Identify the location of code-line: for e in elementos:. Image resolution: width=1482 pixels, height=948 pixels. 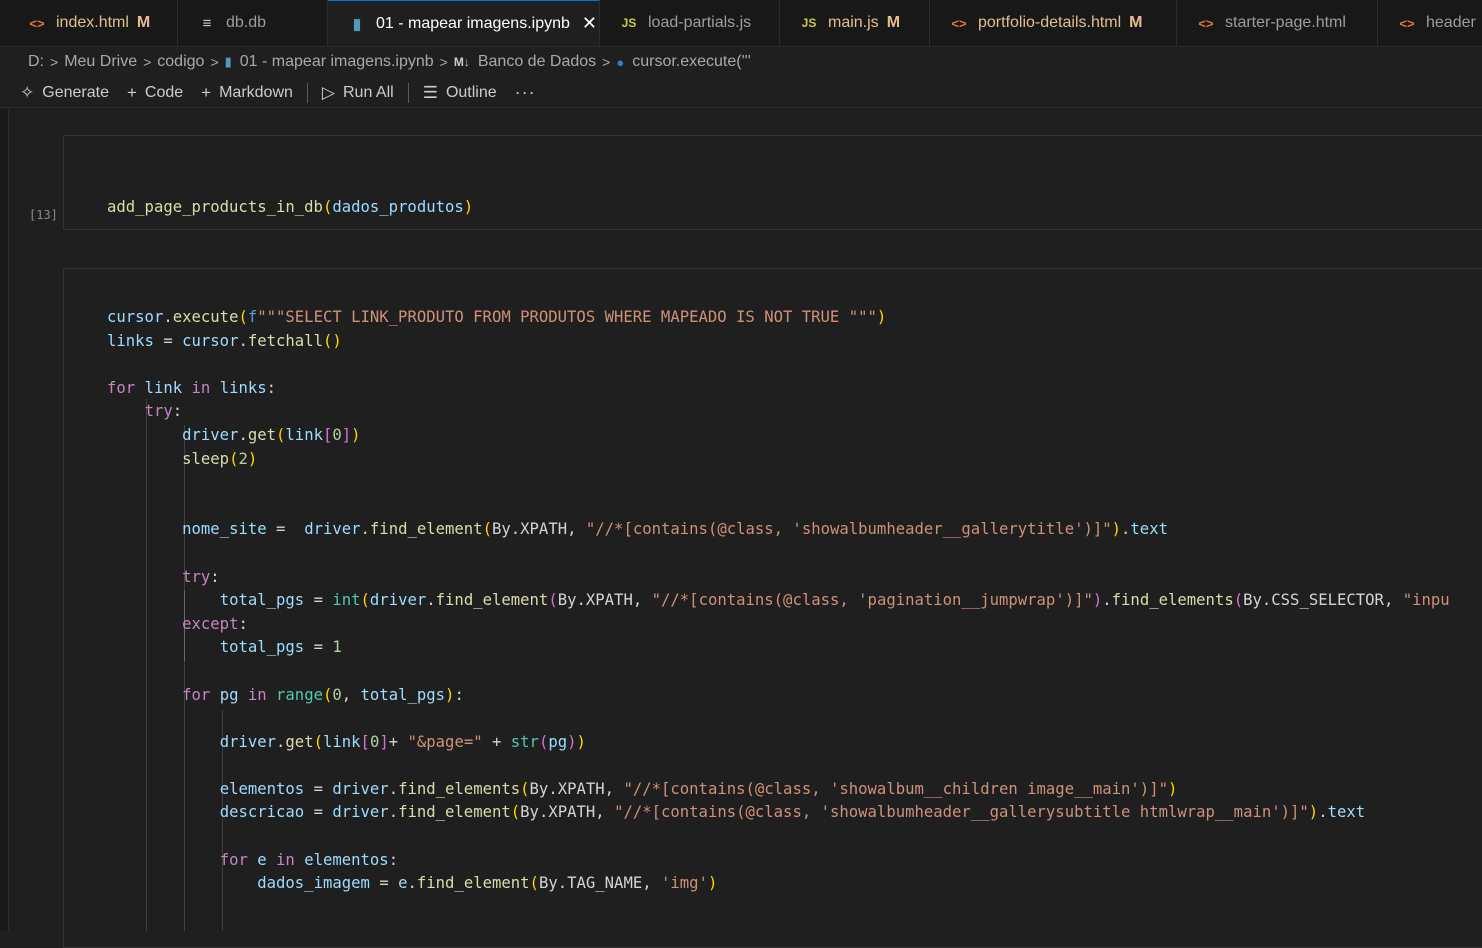
(309, 859).